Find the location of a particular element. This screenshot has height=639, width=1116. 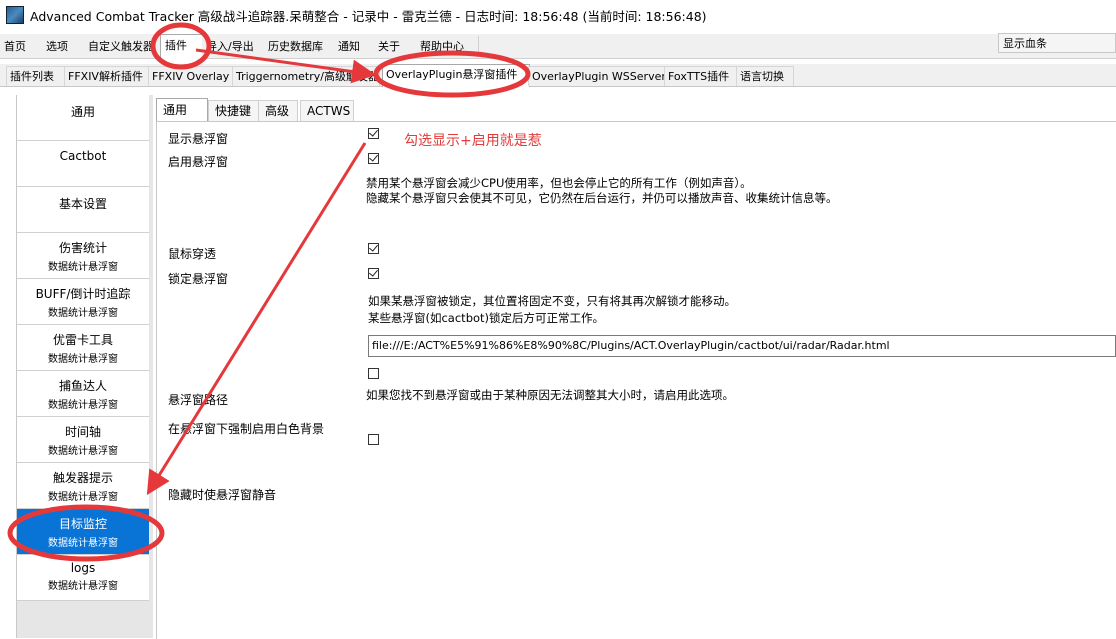

white-bg-checkbox is located at coordinates (373, 373).